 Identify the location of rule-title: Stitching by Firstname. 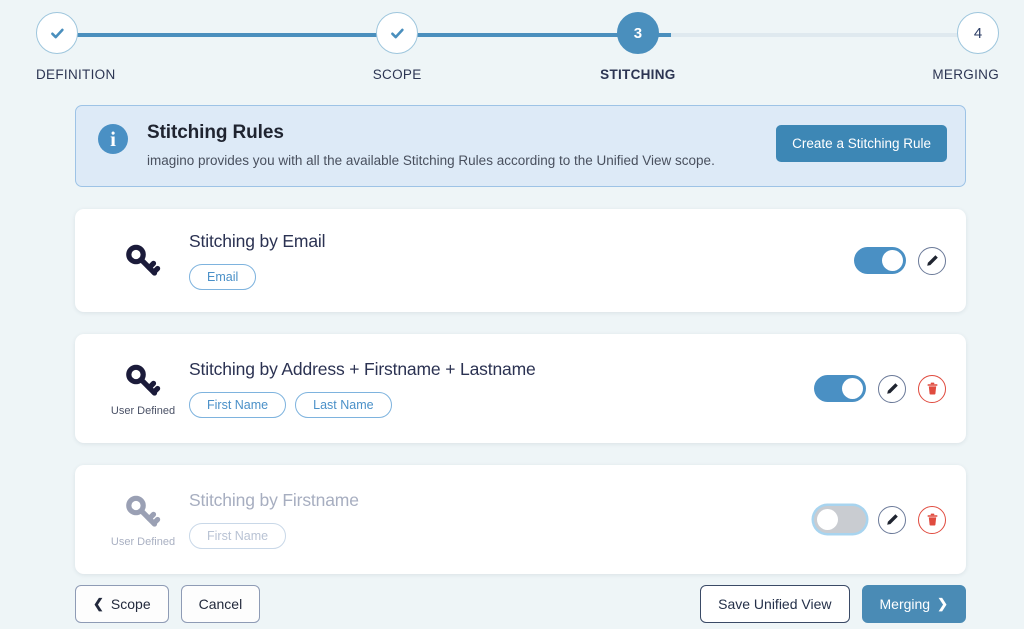
(274, 500).